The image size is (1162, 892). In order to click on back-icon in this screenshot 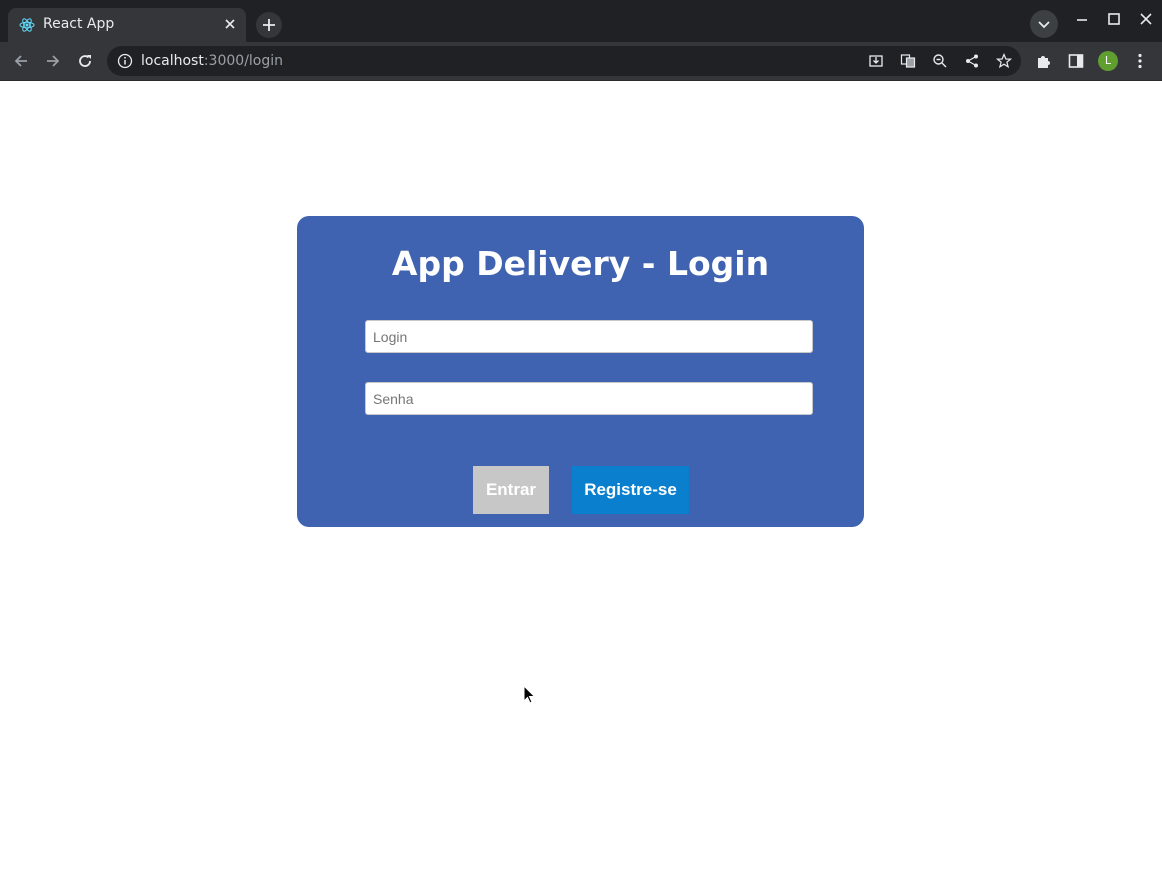, I will do `click(21, 61)`.